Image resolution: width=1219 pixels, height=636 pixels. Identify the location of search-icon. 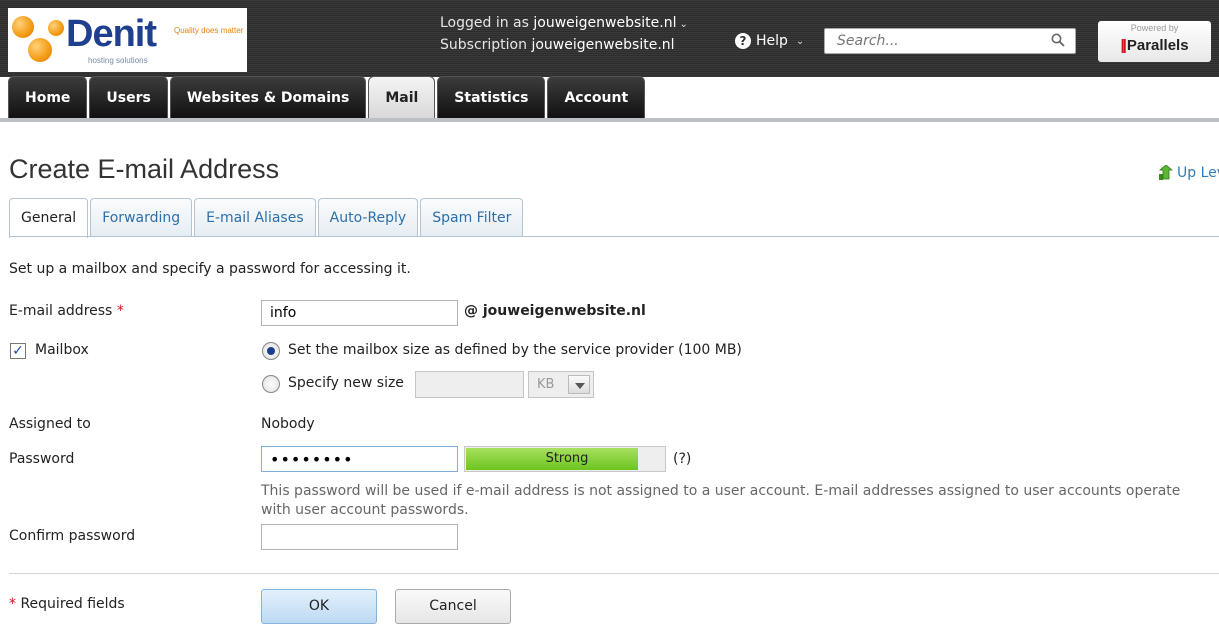
(1058, 40).